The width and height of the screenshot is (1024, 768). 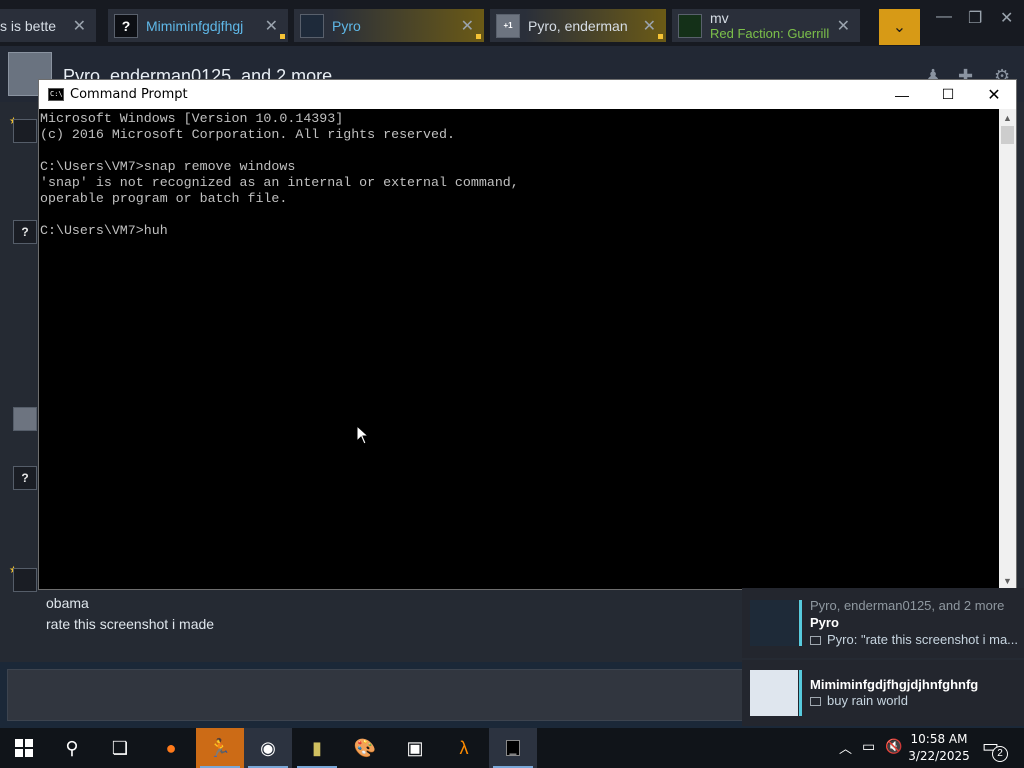 I want to click on chat-notification: Mimiminfgdjfhgjdjhnfghnfg buy rain world, so click(x=883, y=693).